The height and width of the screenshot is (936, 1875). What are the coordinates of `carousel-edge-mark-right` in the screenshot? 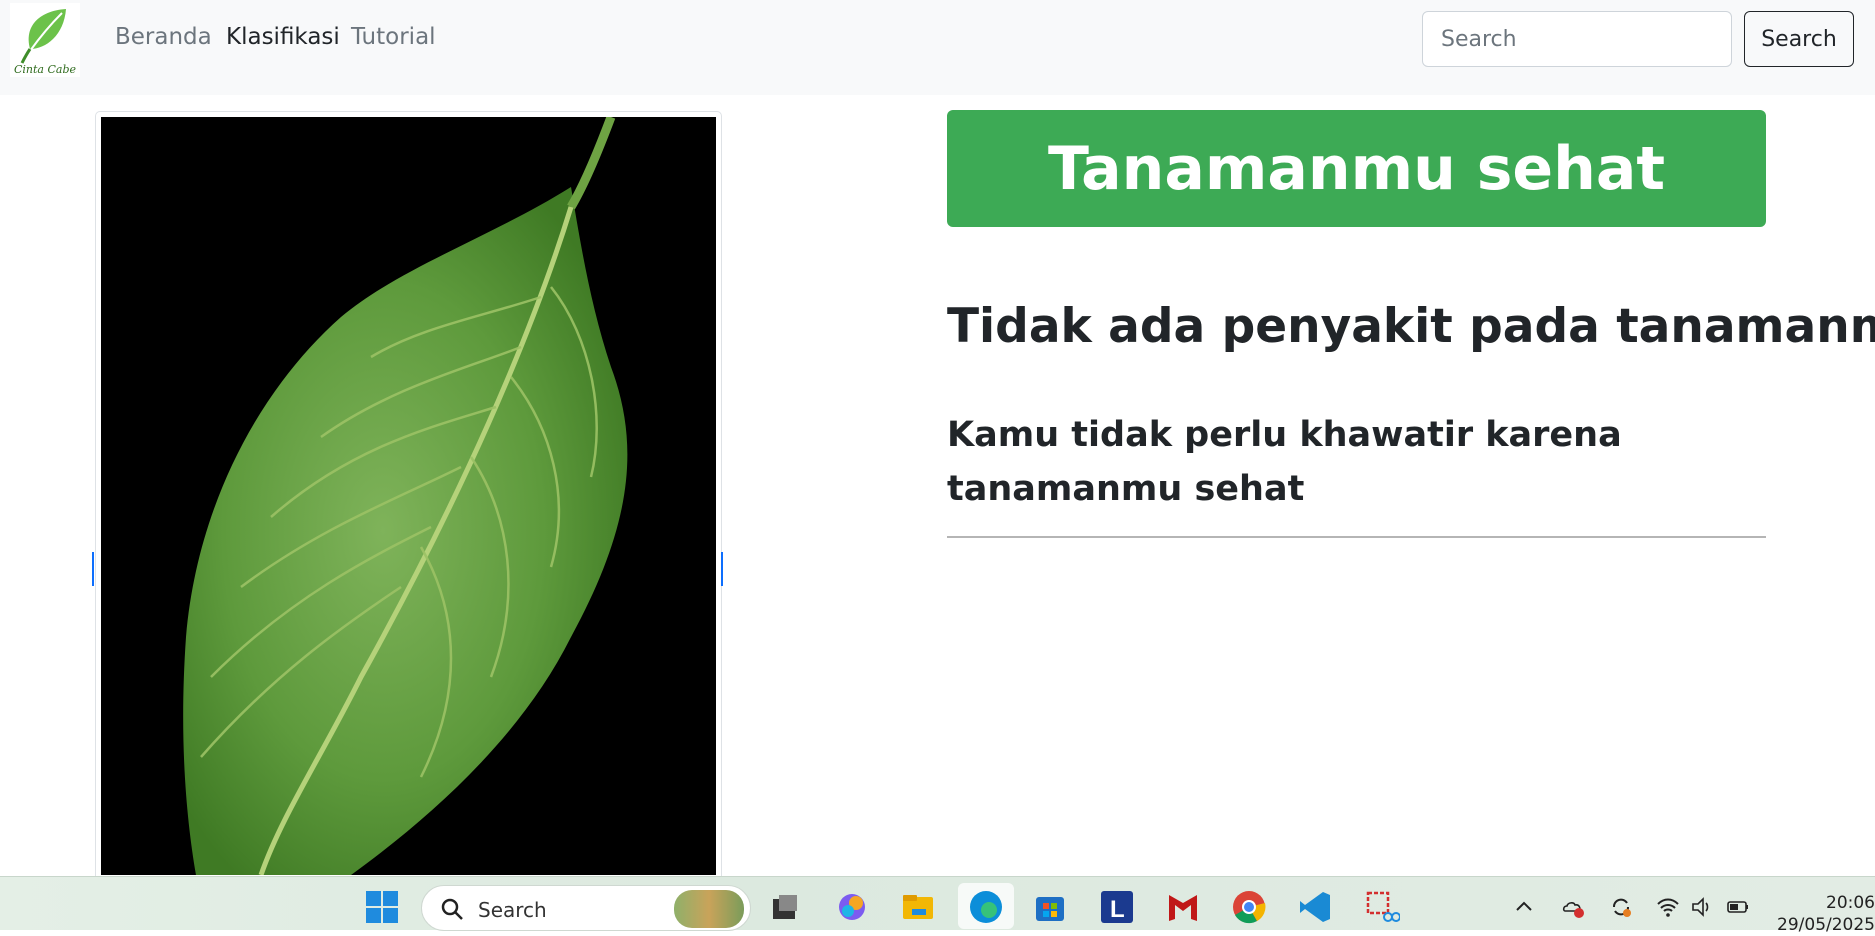 It's located at (722, 569).